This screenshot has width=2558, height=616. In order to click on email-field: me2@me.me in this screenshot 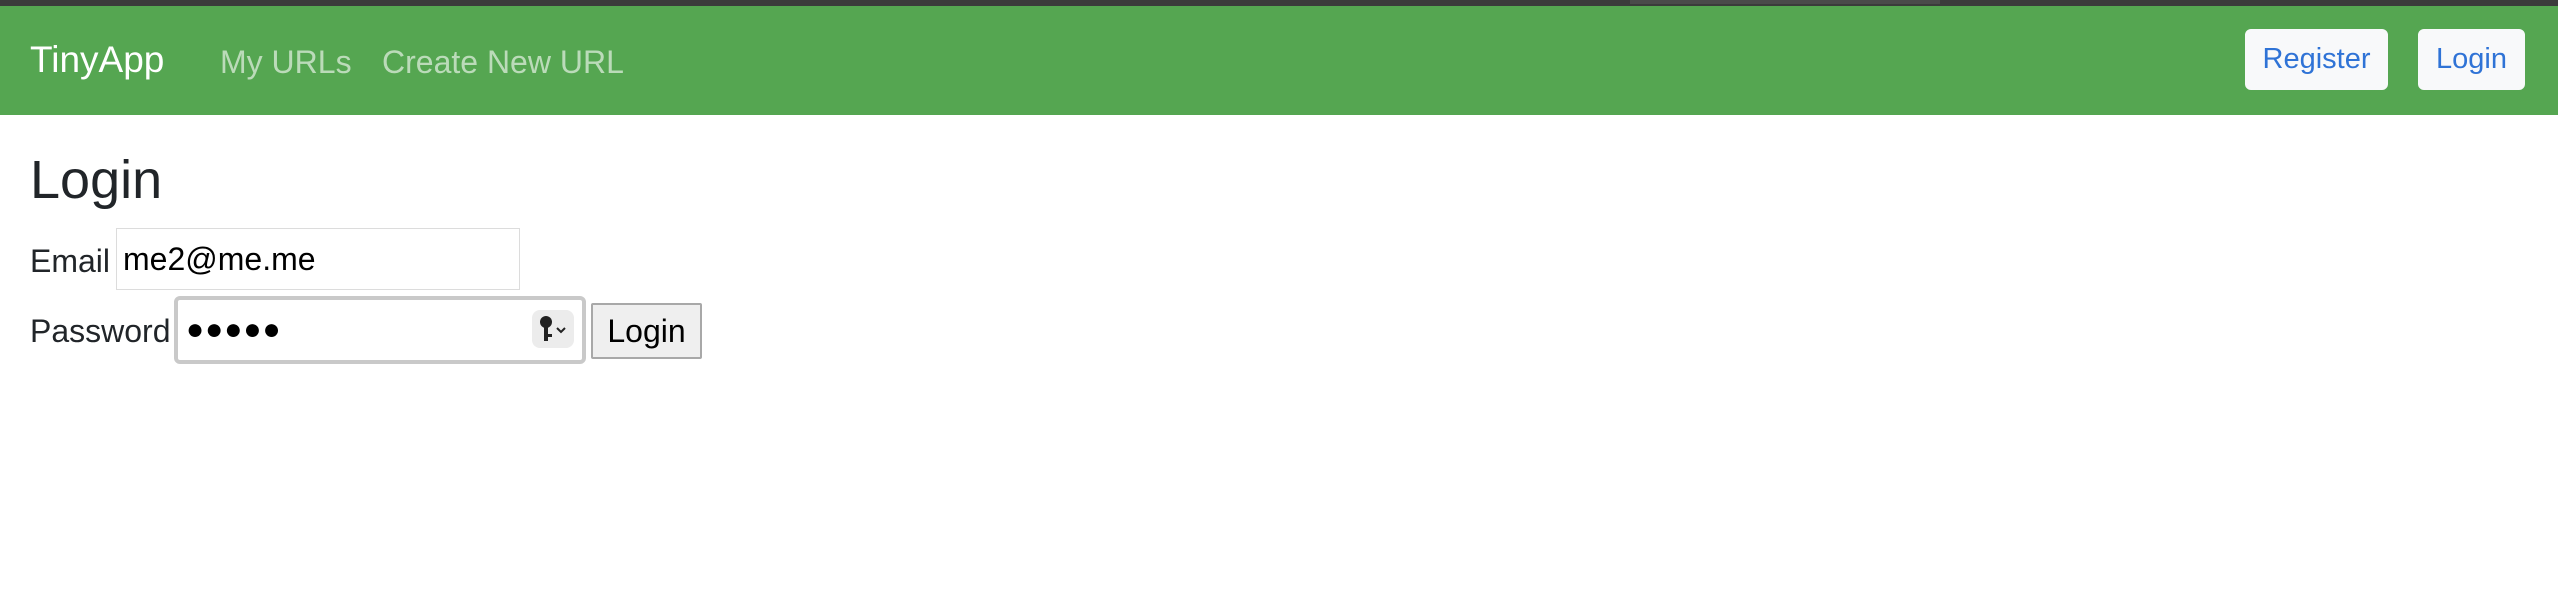, I will do `click(318, 259)`.